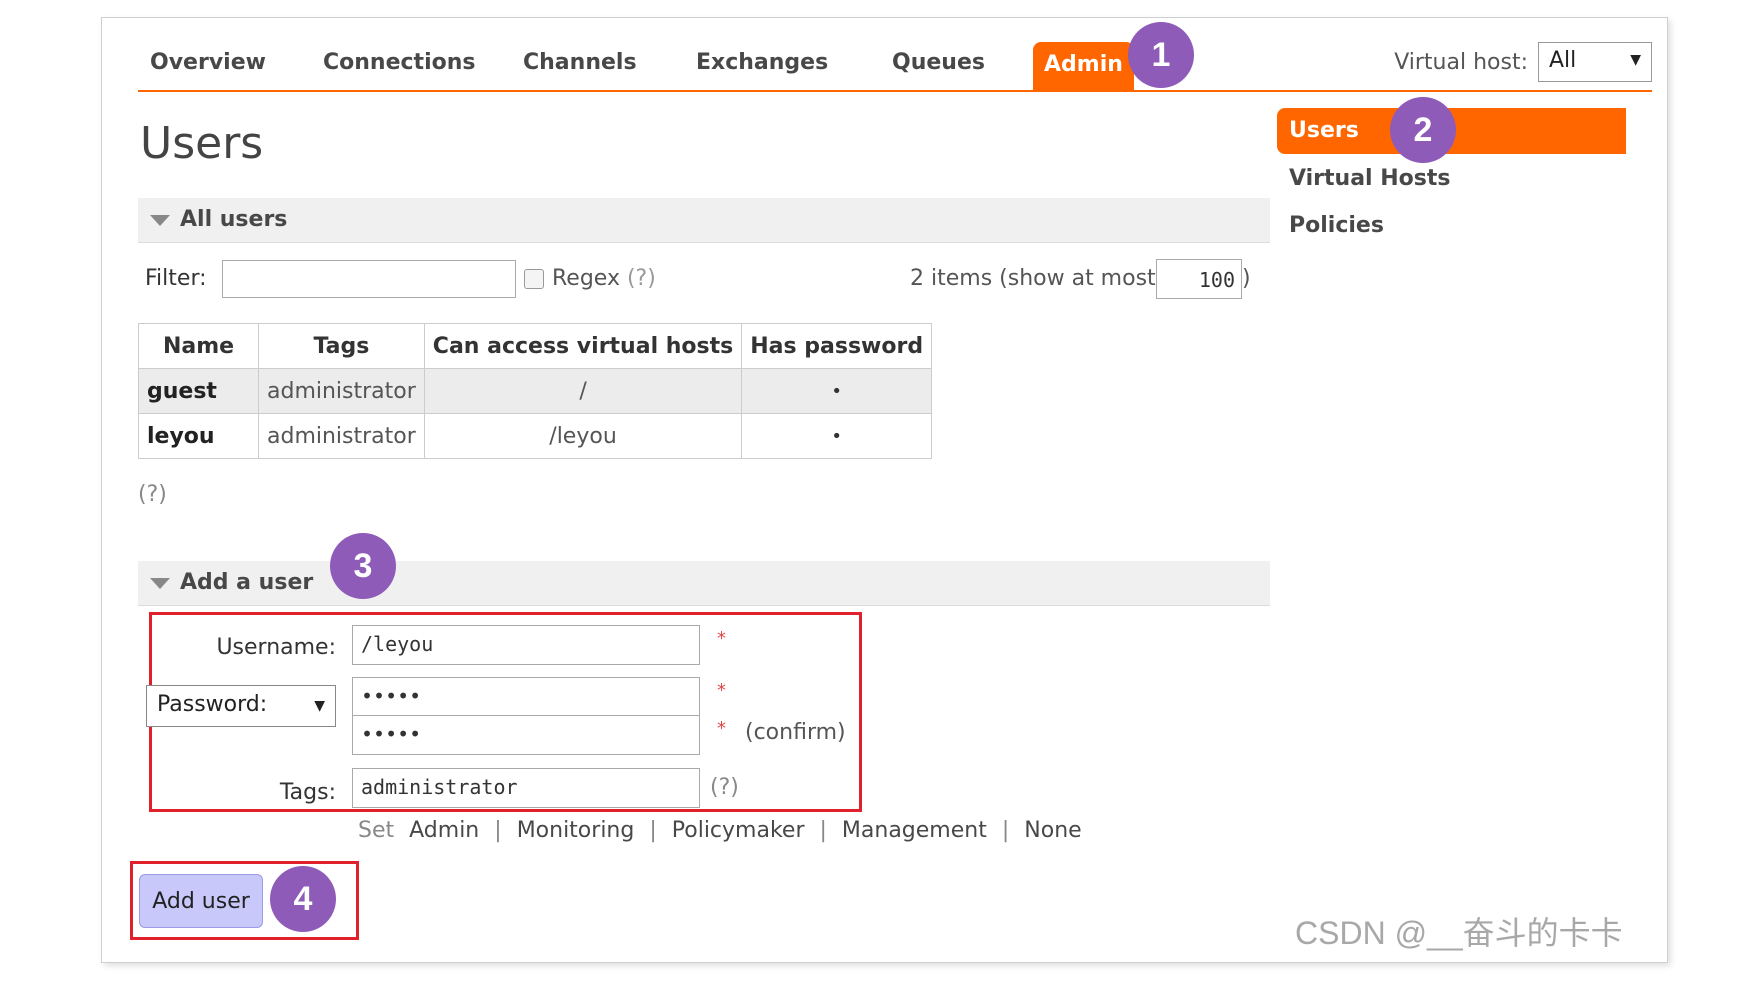 This screenshot has width=1750, height=993. What do you see at coordinates (247, 582) in the screenshot?
I see `add-user-heading: Add a user` at bounding box center [247, 582].